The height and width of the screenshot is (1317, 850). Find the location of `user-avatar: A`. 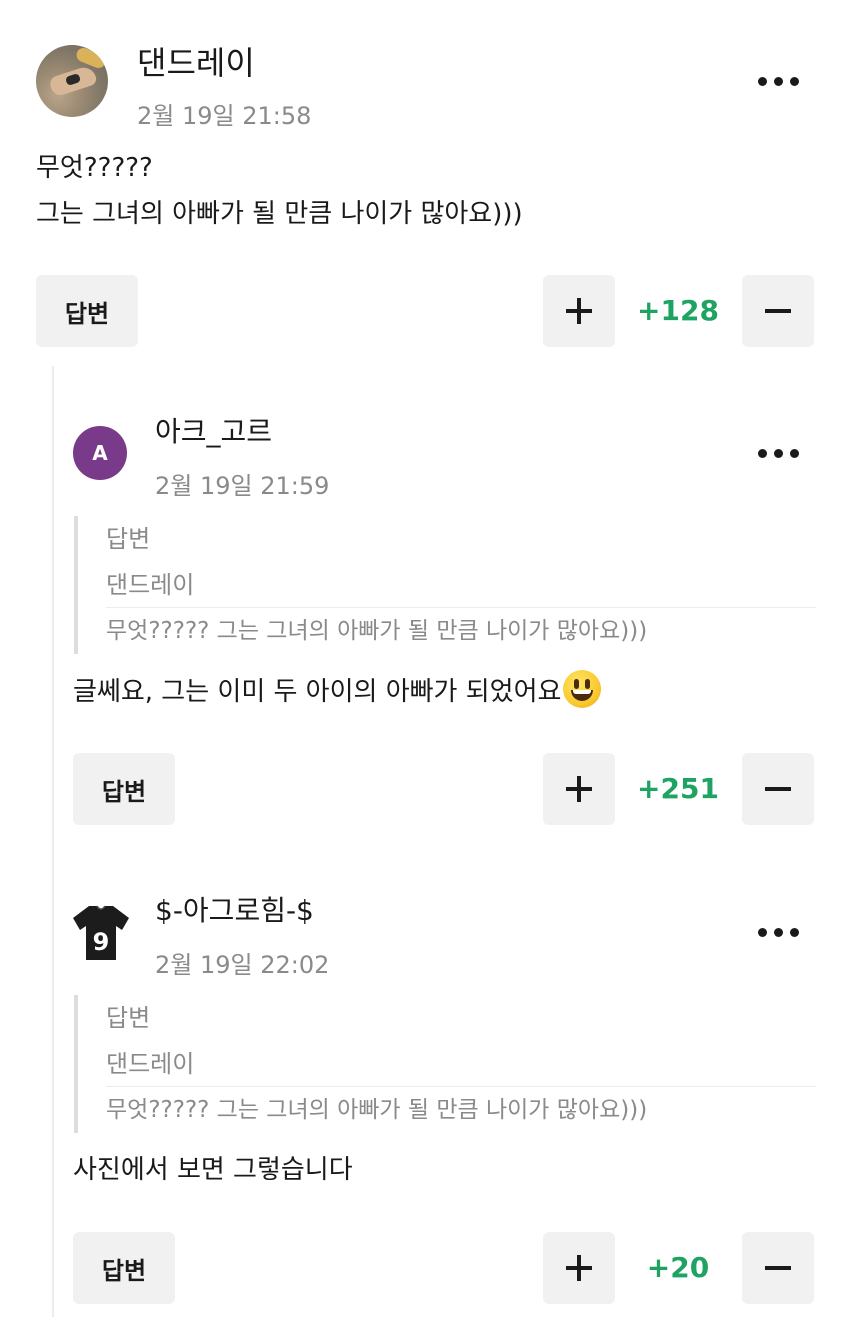

user-avatar: A is located at coordinates (100, 453).